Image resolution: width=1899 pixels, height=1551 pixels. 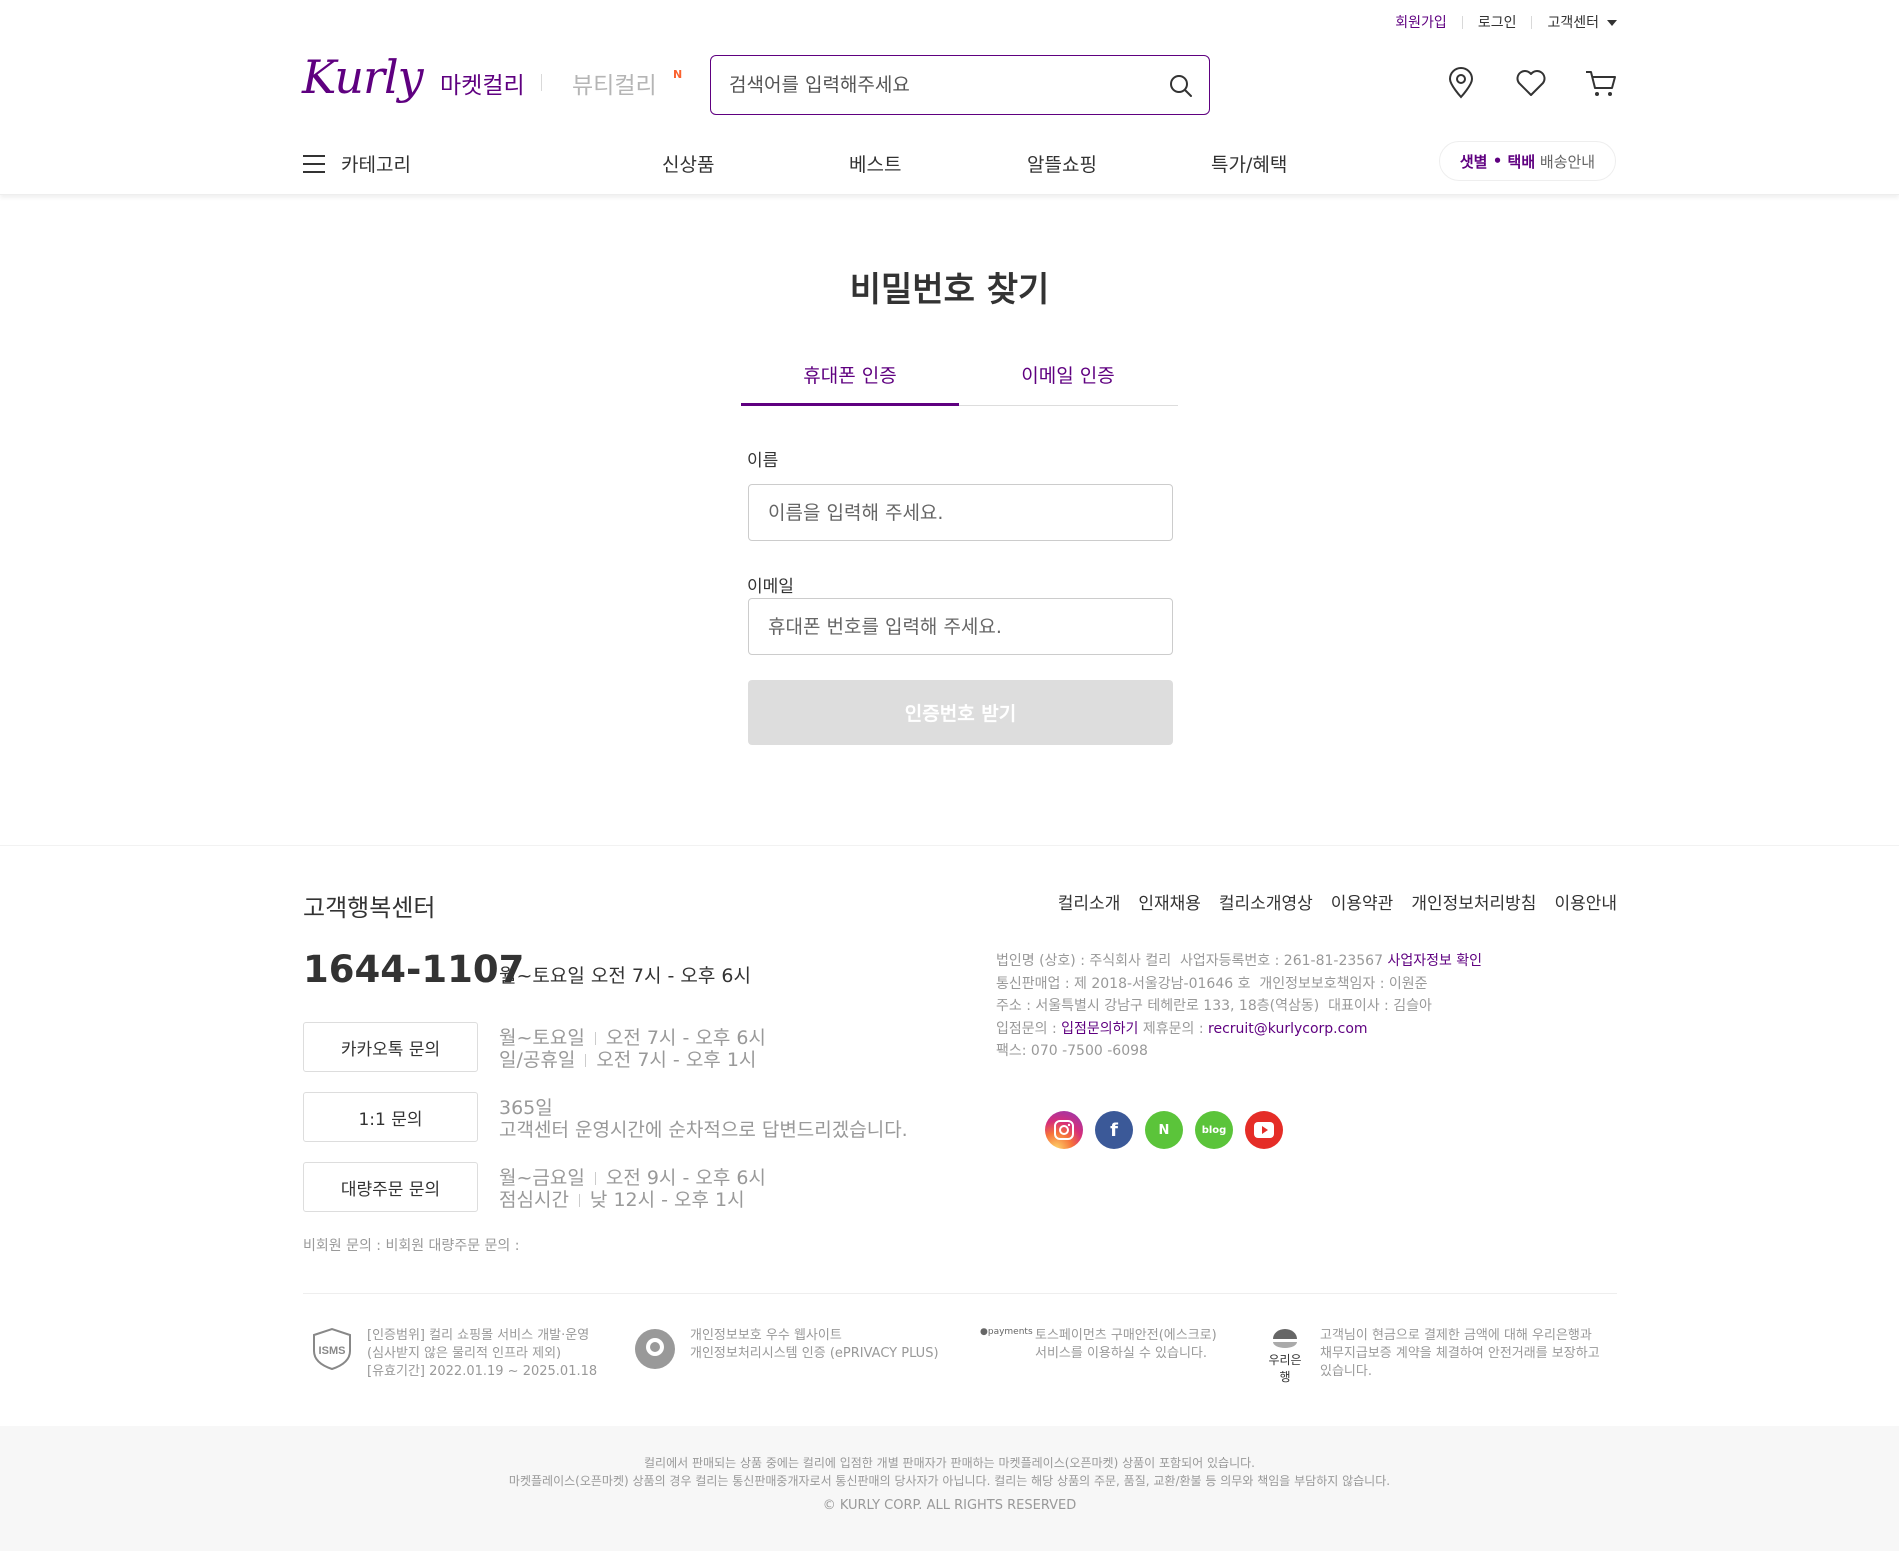 I want to click on toss-line1: 토스페이먼츠 구매안전(에스크로), so click(x=1126, y=1335).